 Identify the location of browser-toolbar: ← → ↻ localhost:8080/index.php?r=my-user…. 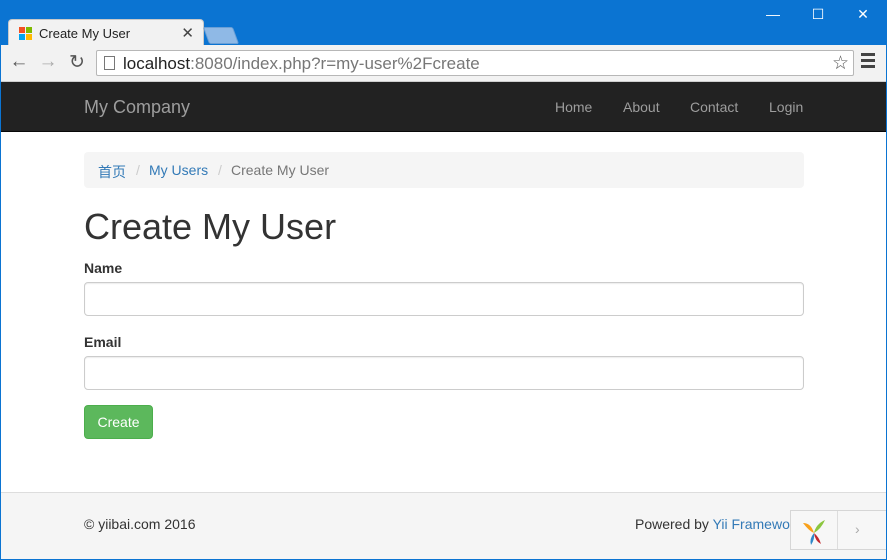
(443, 63).